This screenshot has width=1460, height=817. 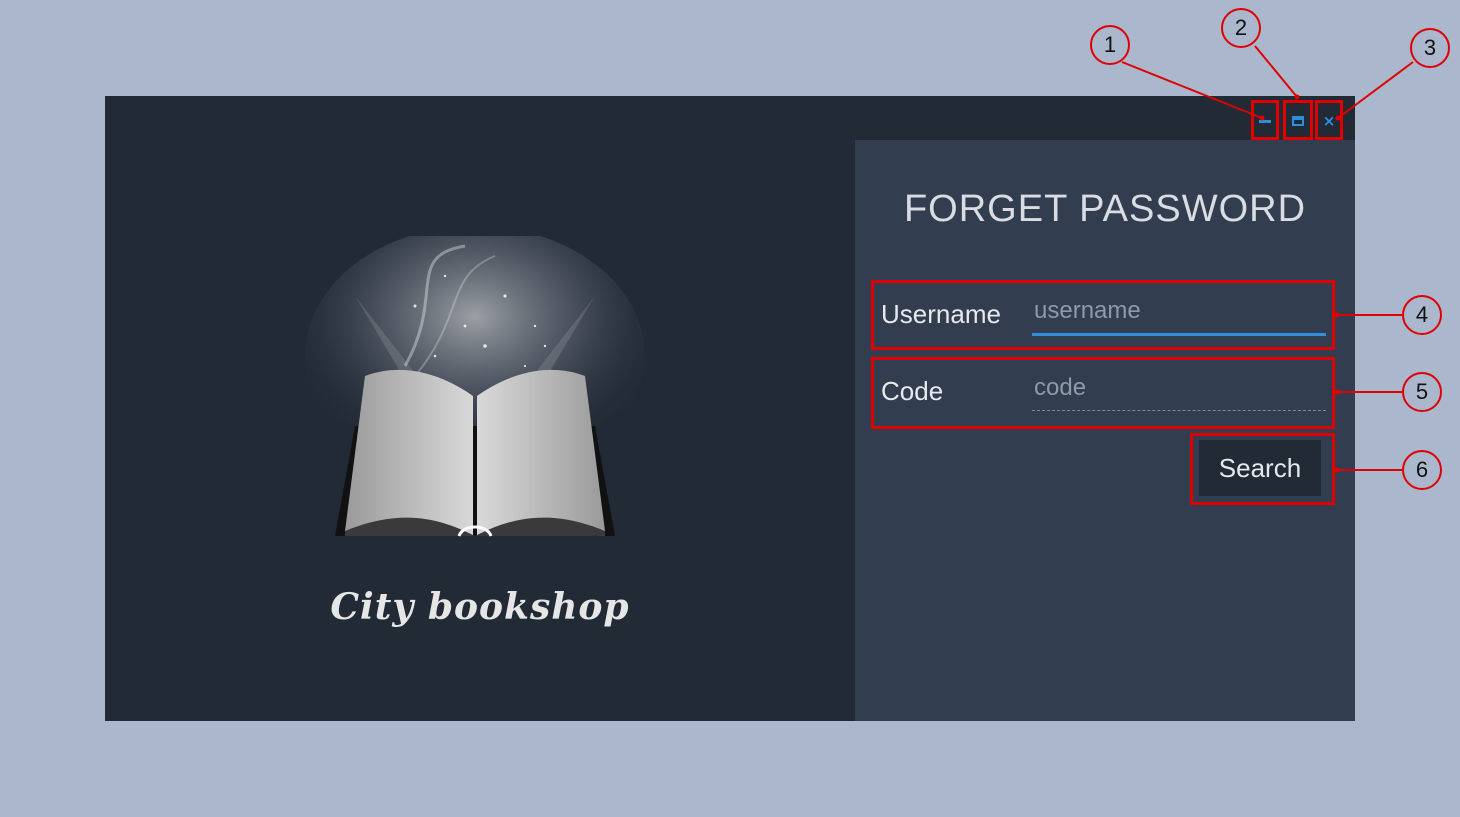 What do you see at coordinates (1179, 388) in the screenshot?
I see `code-input` at bounding box center [1179, 388].